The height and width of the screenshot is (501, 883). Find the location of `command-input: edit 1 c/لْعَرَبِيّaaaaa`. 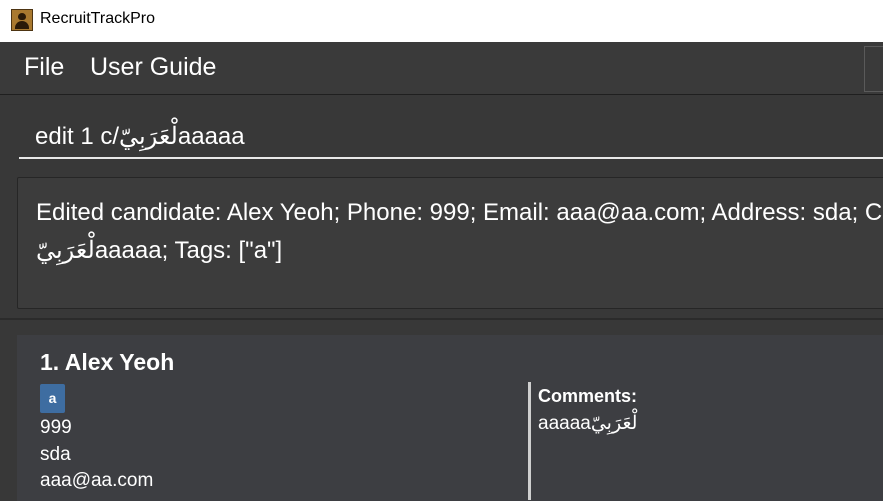

command-input: edit 1 c/لْعَرَبِيّaaaaa is located at coordinates (451, 131).